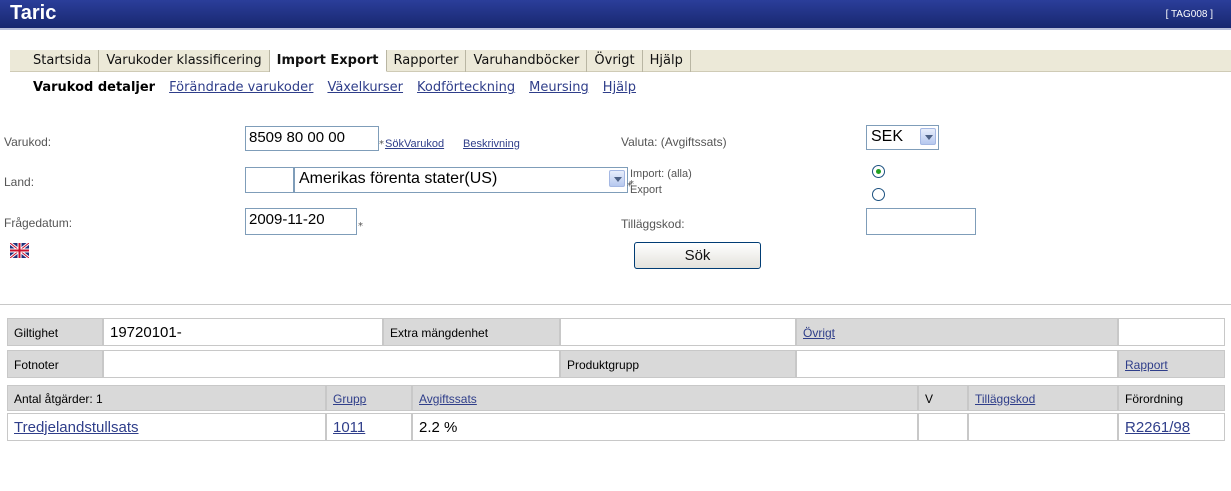 This screenshot has height=491, width=1231. Describe the element at coordinates (819, 333) in the screenshot. I see `ovrigt-link: Övrigt` at that location.